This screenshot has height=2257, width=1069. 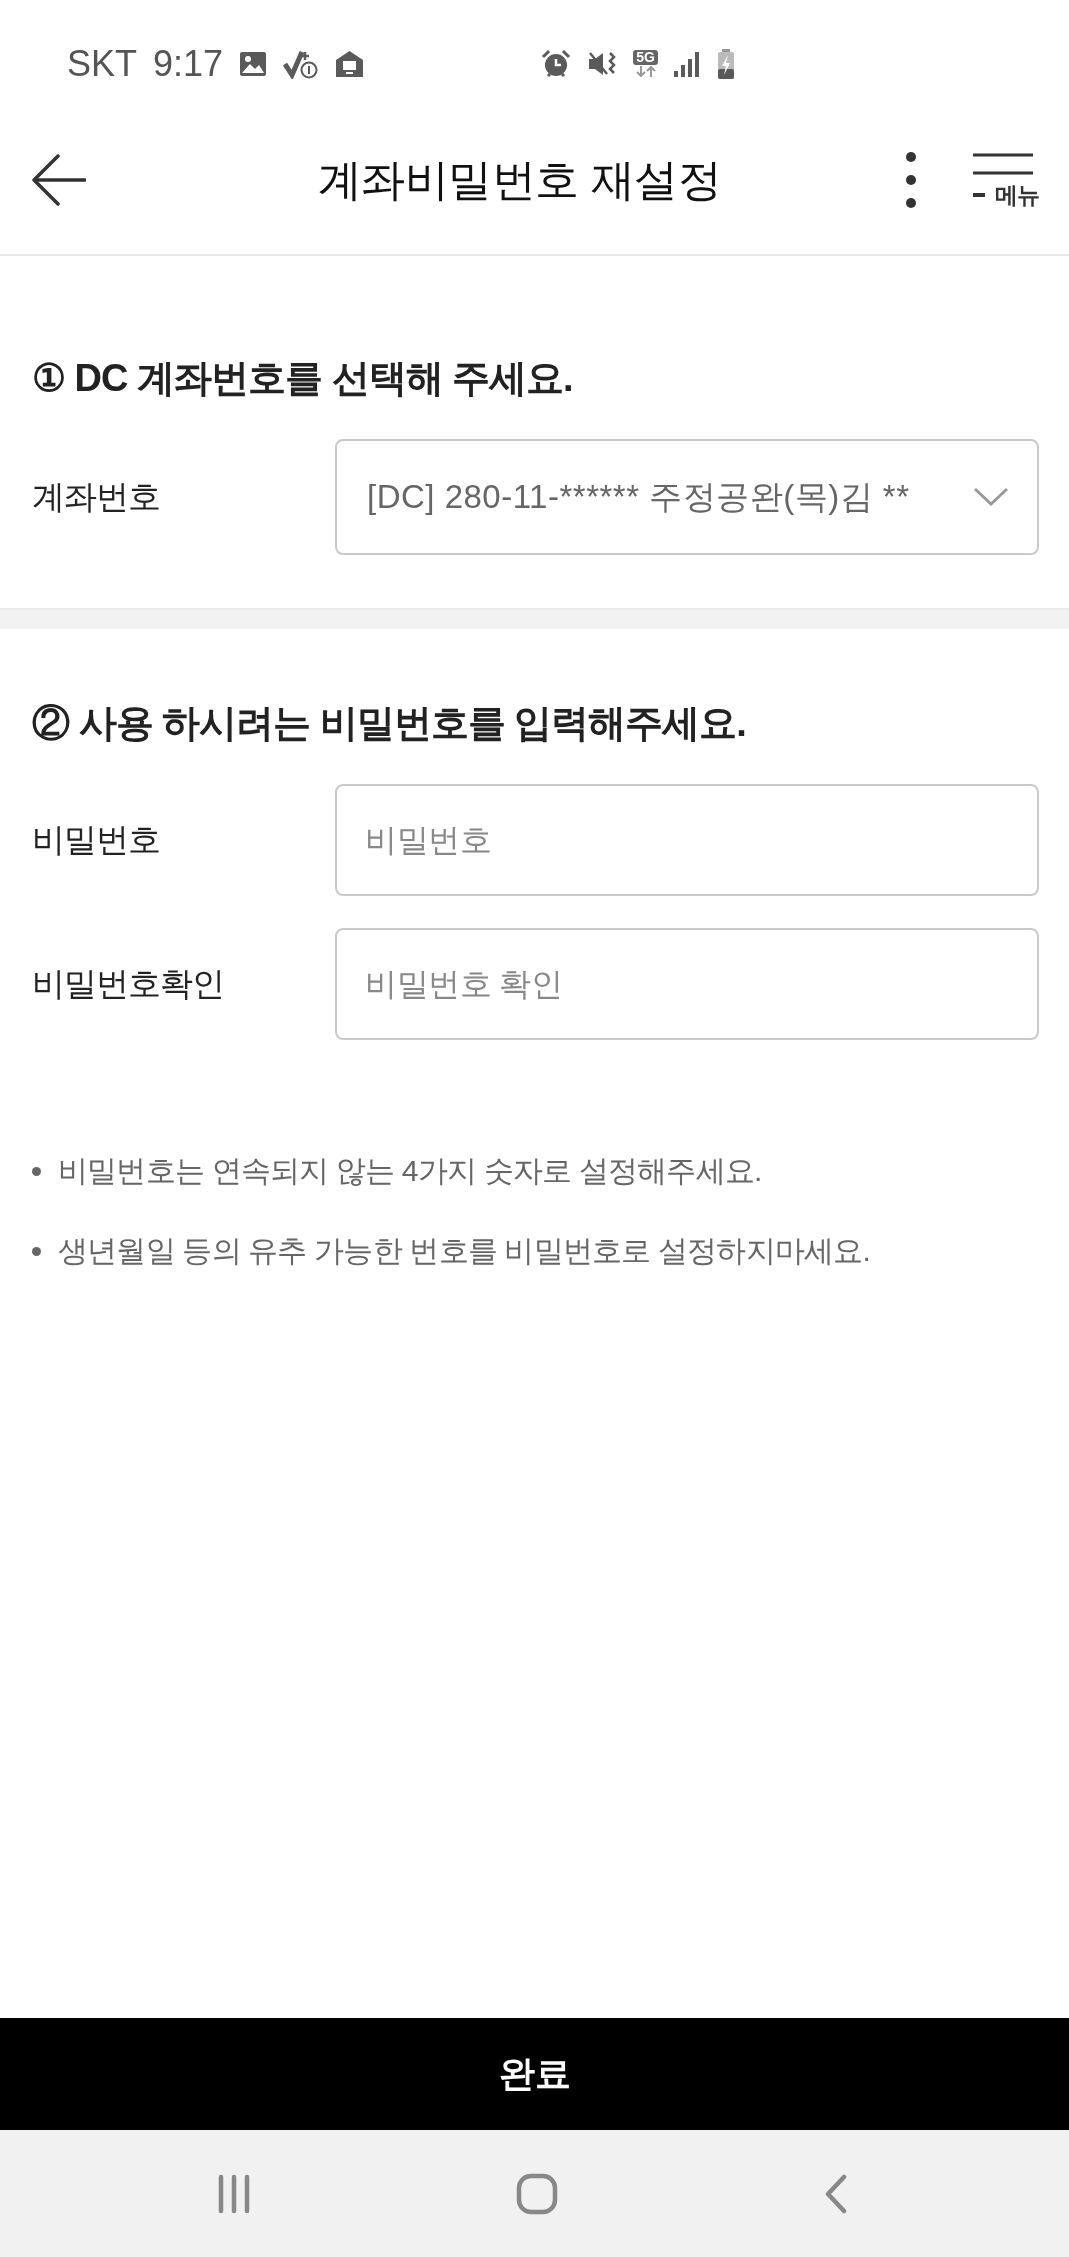 I want to click on battery-charging-icon, so click(x=726, y=63).